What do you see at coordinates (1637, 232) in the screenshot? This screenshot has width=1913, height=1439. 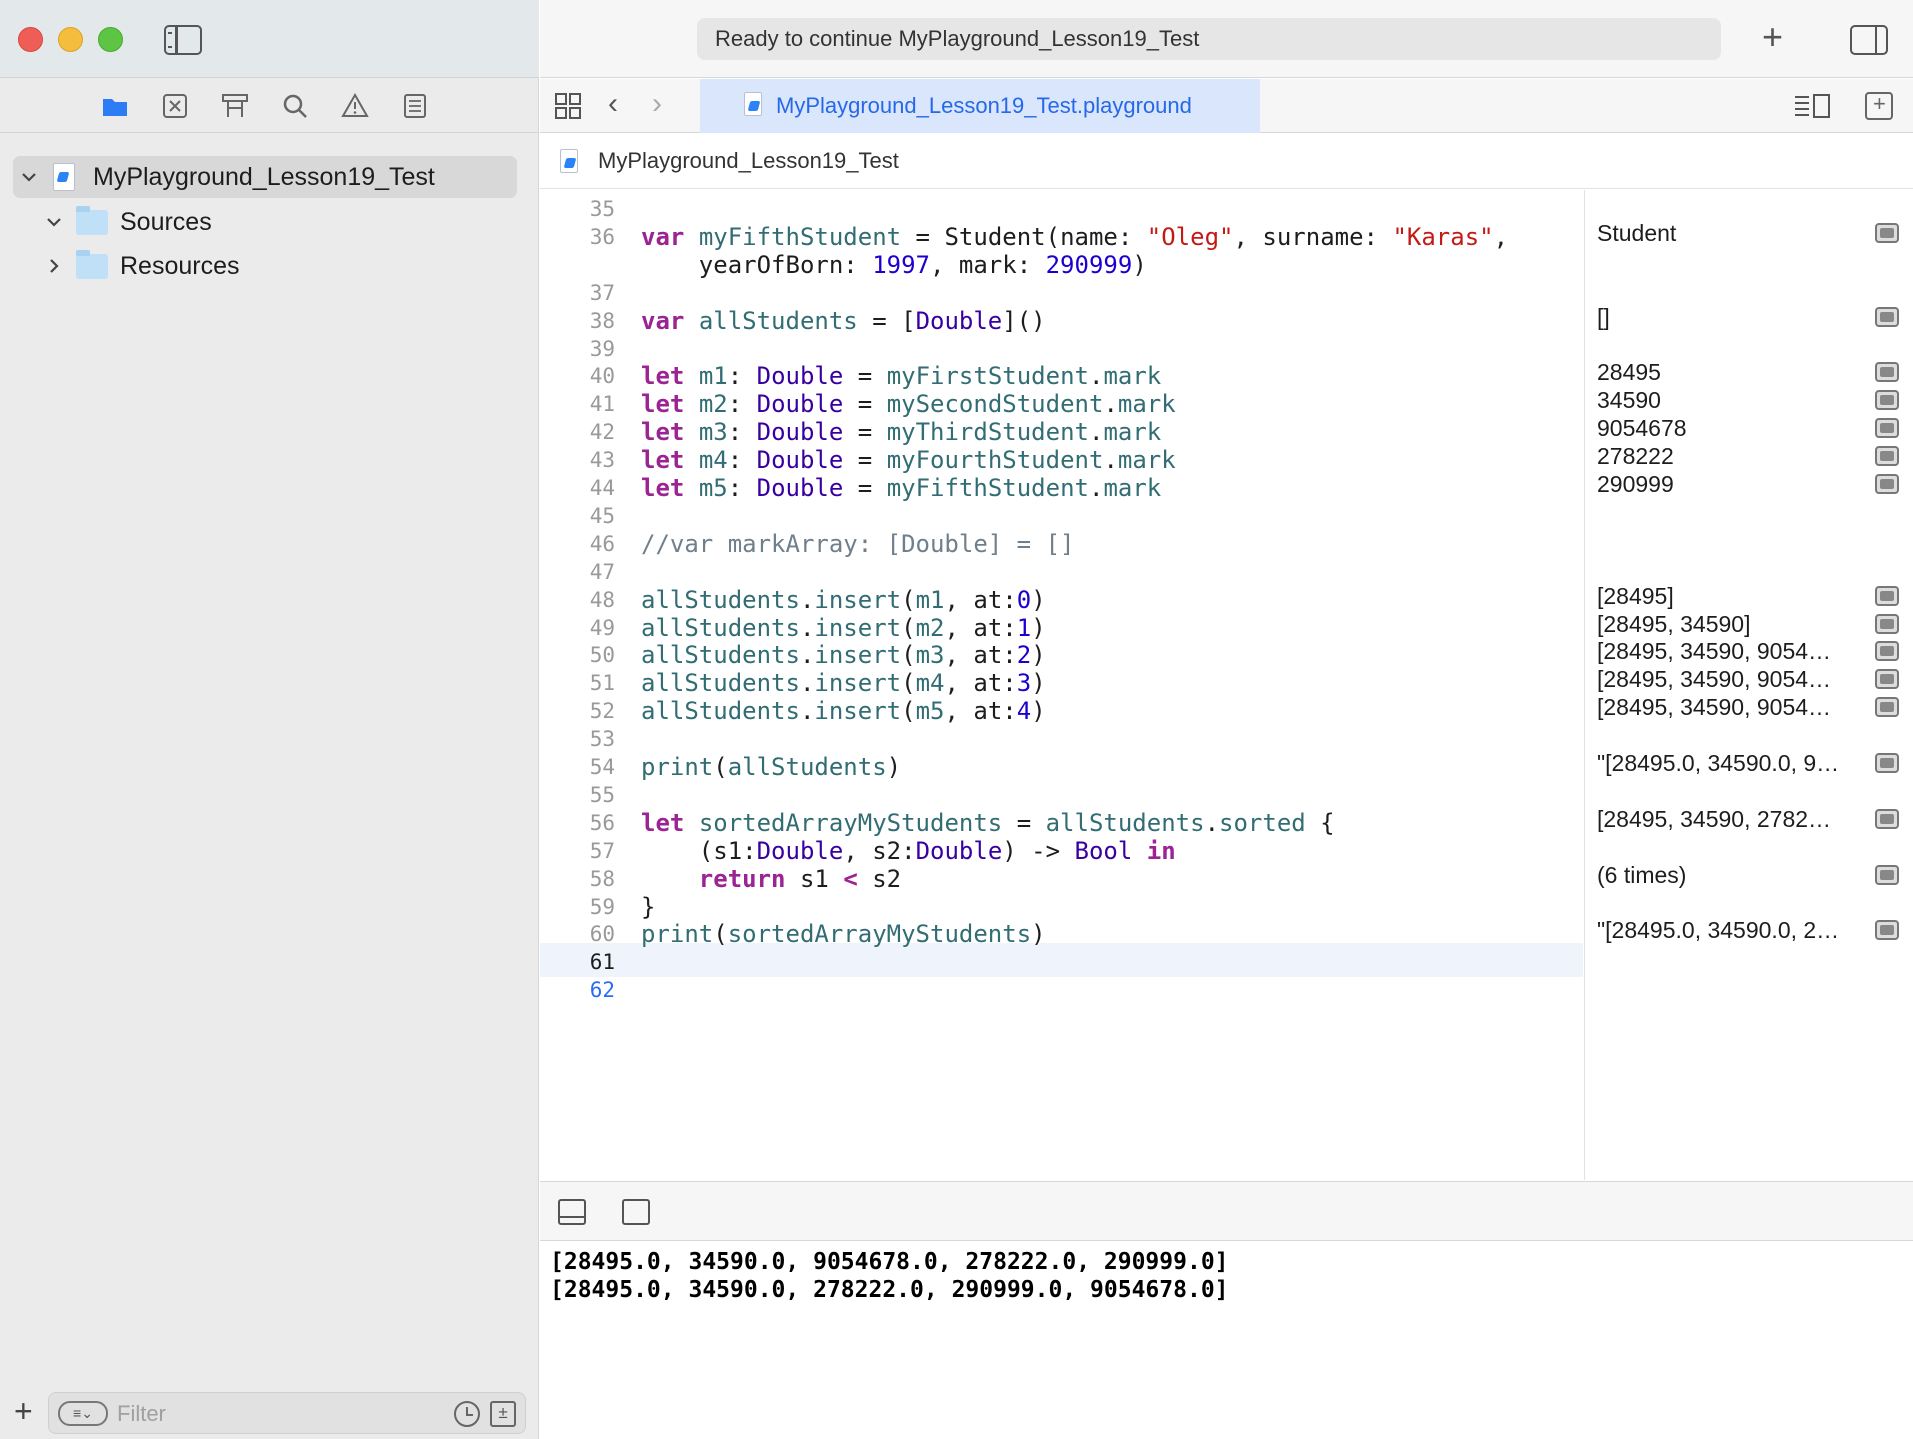 I see `result-value: Student` at bounding box center [1637, 232].